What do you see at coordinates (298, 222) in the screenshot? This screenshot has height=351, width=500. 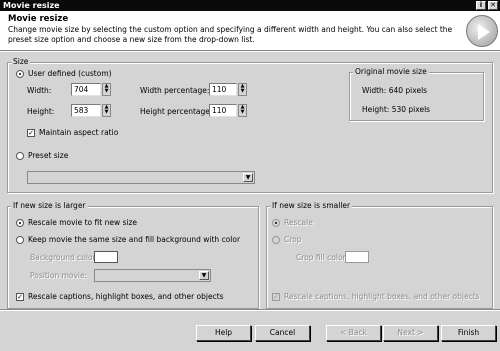 I see `smaller-rescale-label: Rescale` at bounding box center [298, 222].